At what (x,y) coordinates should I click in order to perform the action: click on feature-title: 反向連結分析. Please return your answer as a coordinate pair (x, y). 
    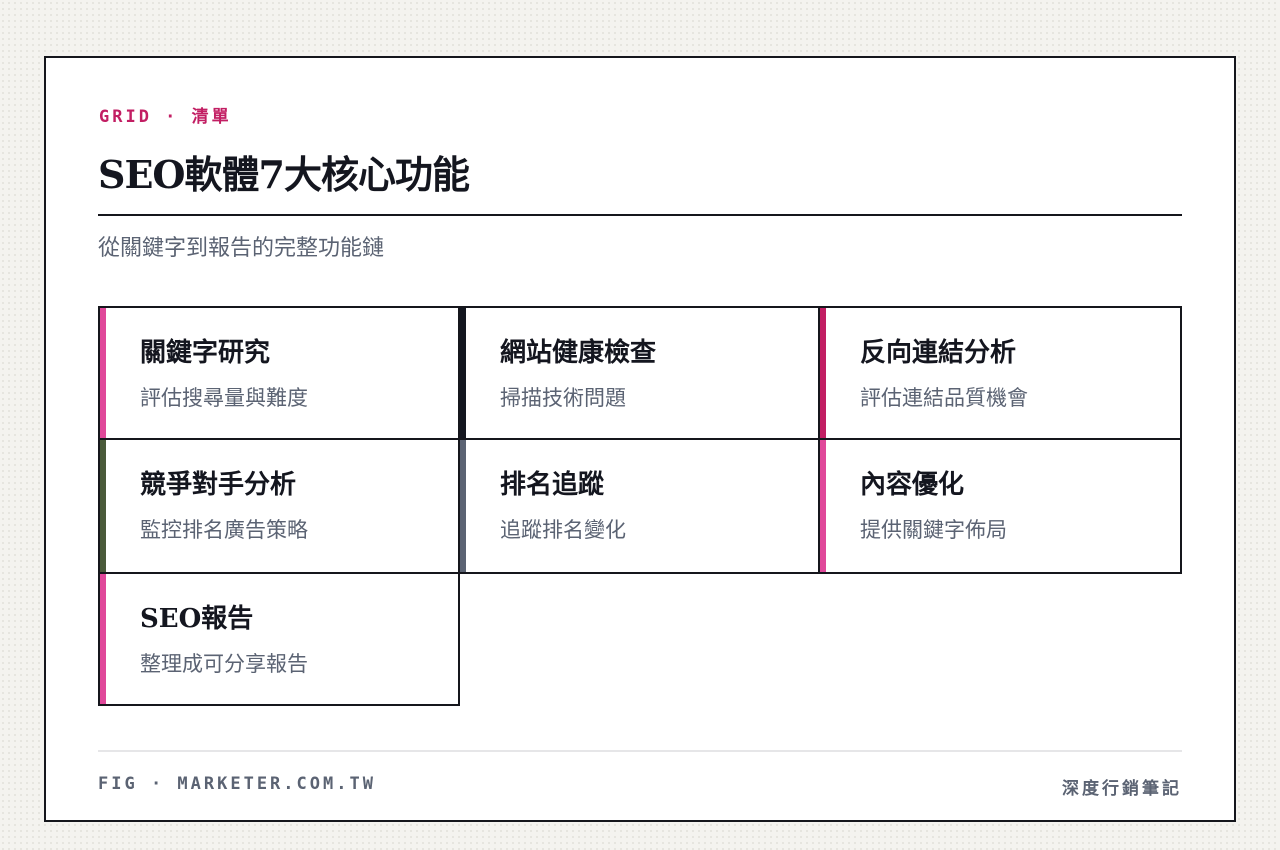
    Looking at the image, I should click on (938, 353).